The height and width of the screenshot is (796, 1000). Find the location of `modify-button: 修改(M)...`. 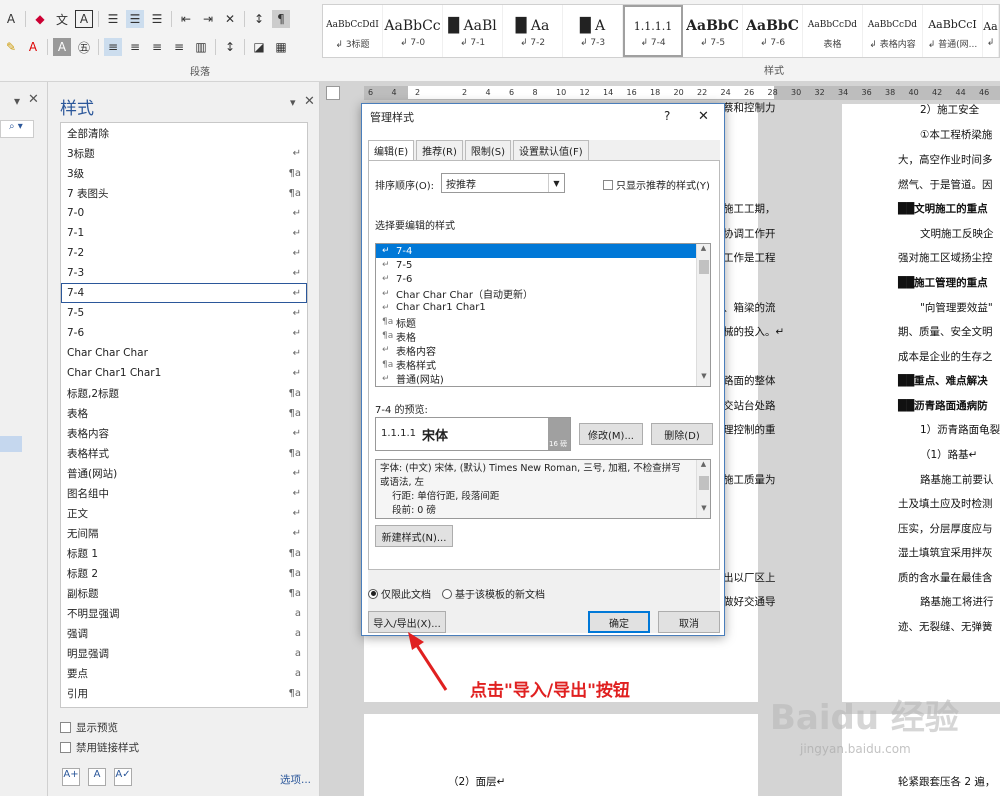

modify-button: 修改(M)... is located at coordinates (611, 434).